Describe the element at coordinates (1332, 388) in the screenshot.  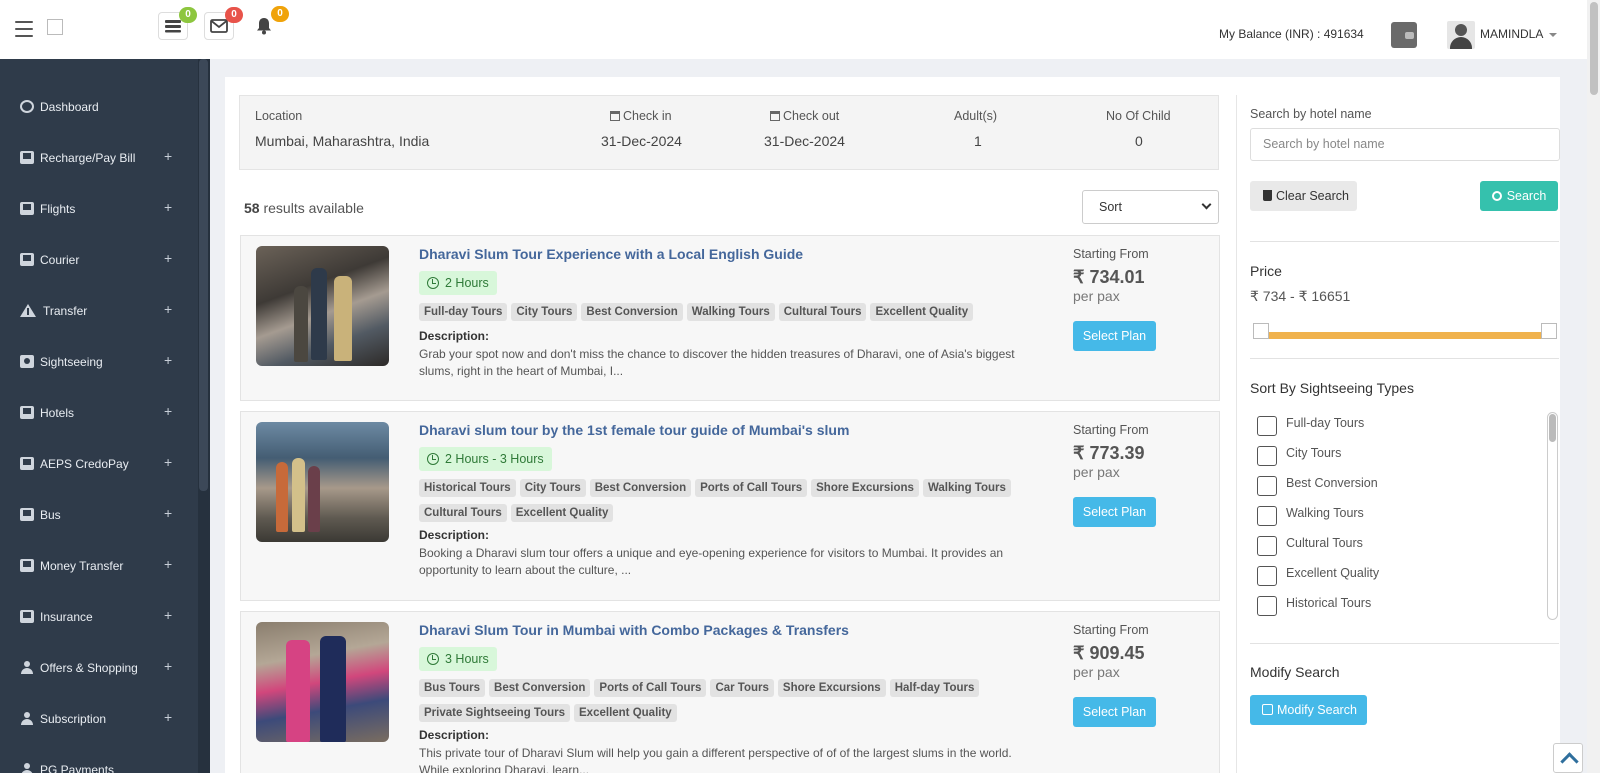
I see `types-heading: Sort By Sightseeing Types` at that location.